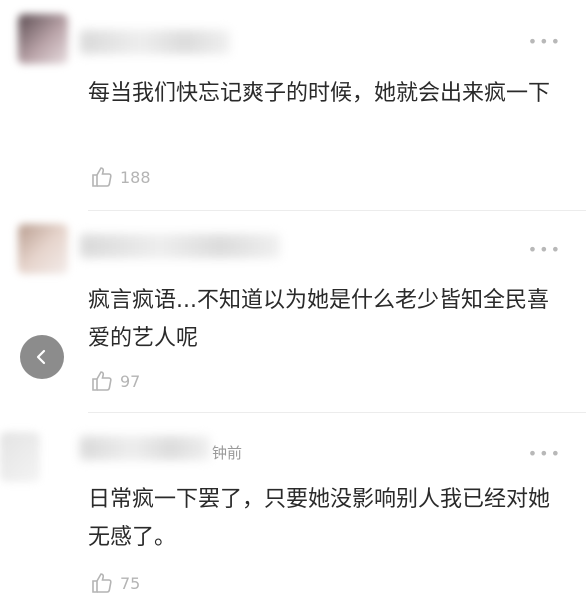 The width and height of the screenshot is (586, 613). I want to click on like-count: 188, so click(135, 177).